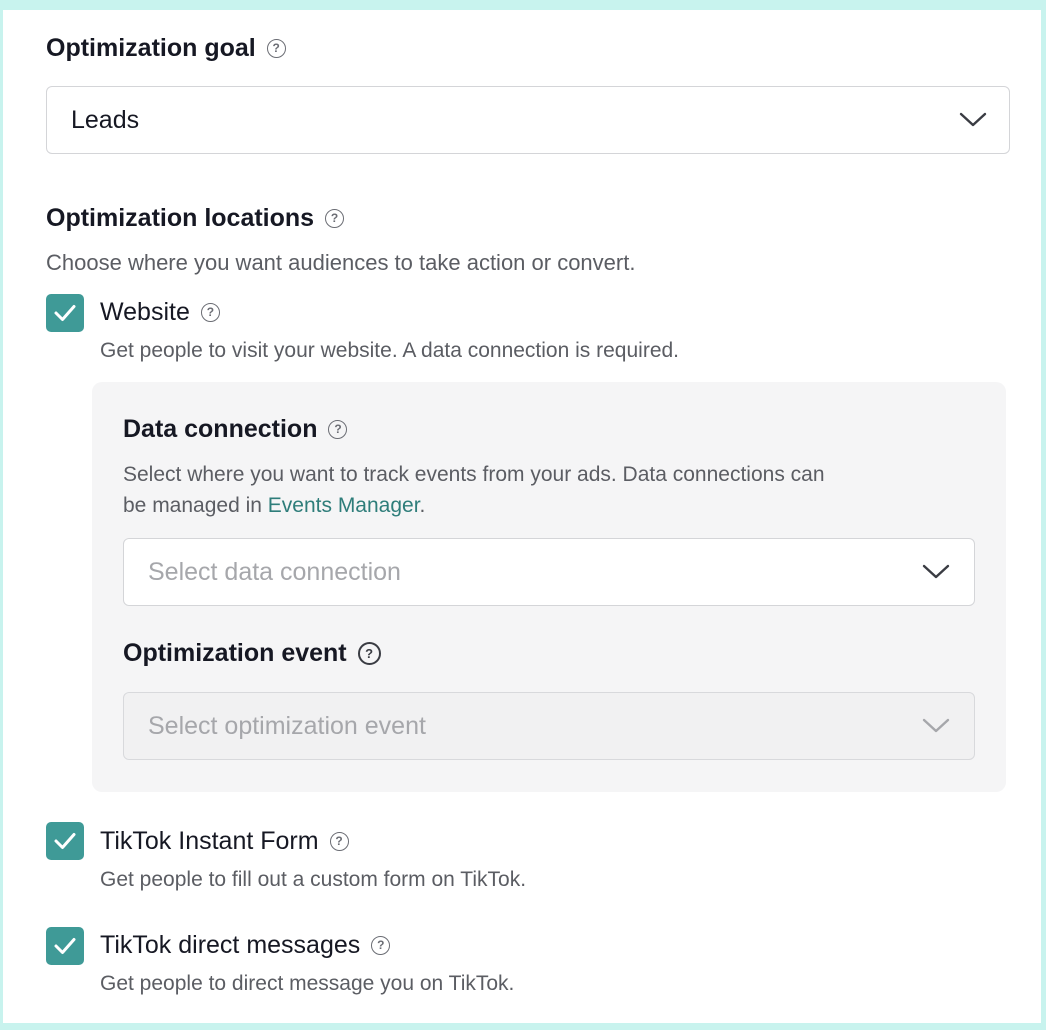 The width and height of the screenshot is (1046, 1030). Describe the element at coordinates (230, 944) in the screenshot. I see `direct-messages-label: TikTok direct messages` at that location.